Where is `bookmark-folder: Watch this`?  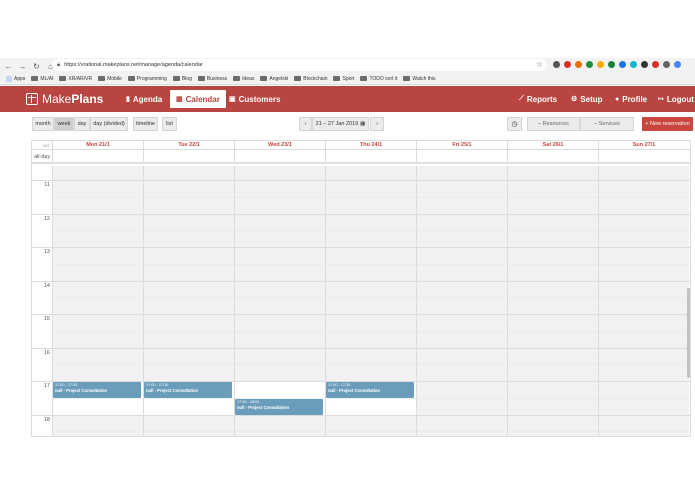
bookmark-folder: Watch this is located at coordinates (419, 78).